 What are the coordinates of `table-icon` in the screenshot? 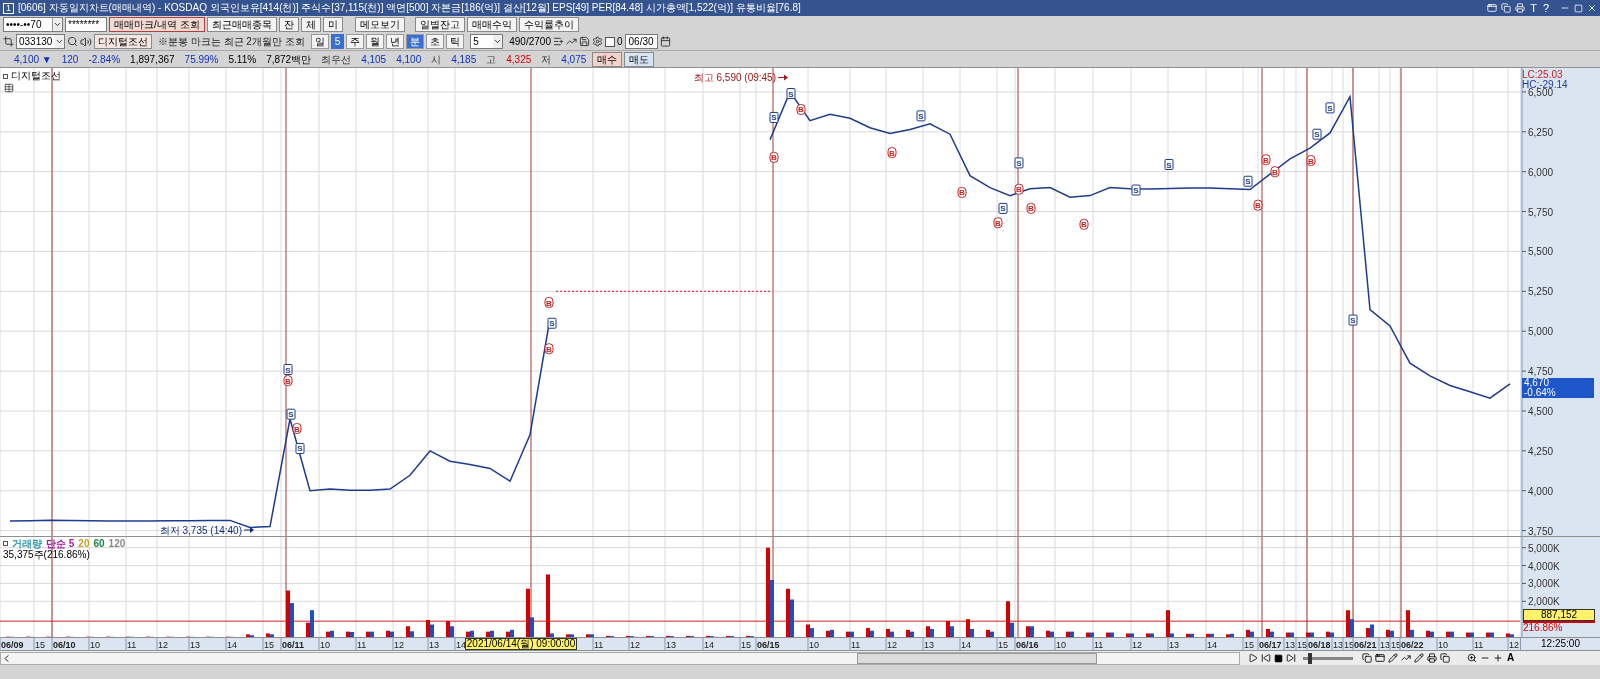 It's located at (9, 88).